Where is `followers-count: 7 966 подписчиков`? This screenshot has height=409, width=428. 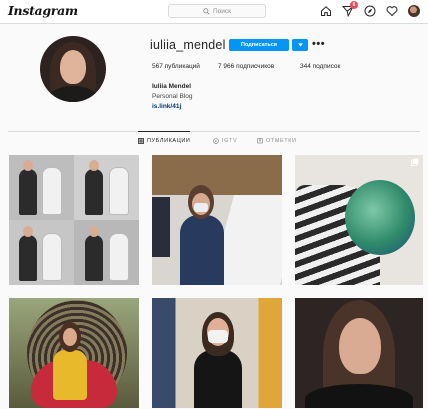
followers-count: 7 966 подписчиков is located at coordinates (259, 66).